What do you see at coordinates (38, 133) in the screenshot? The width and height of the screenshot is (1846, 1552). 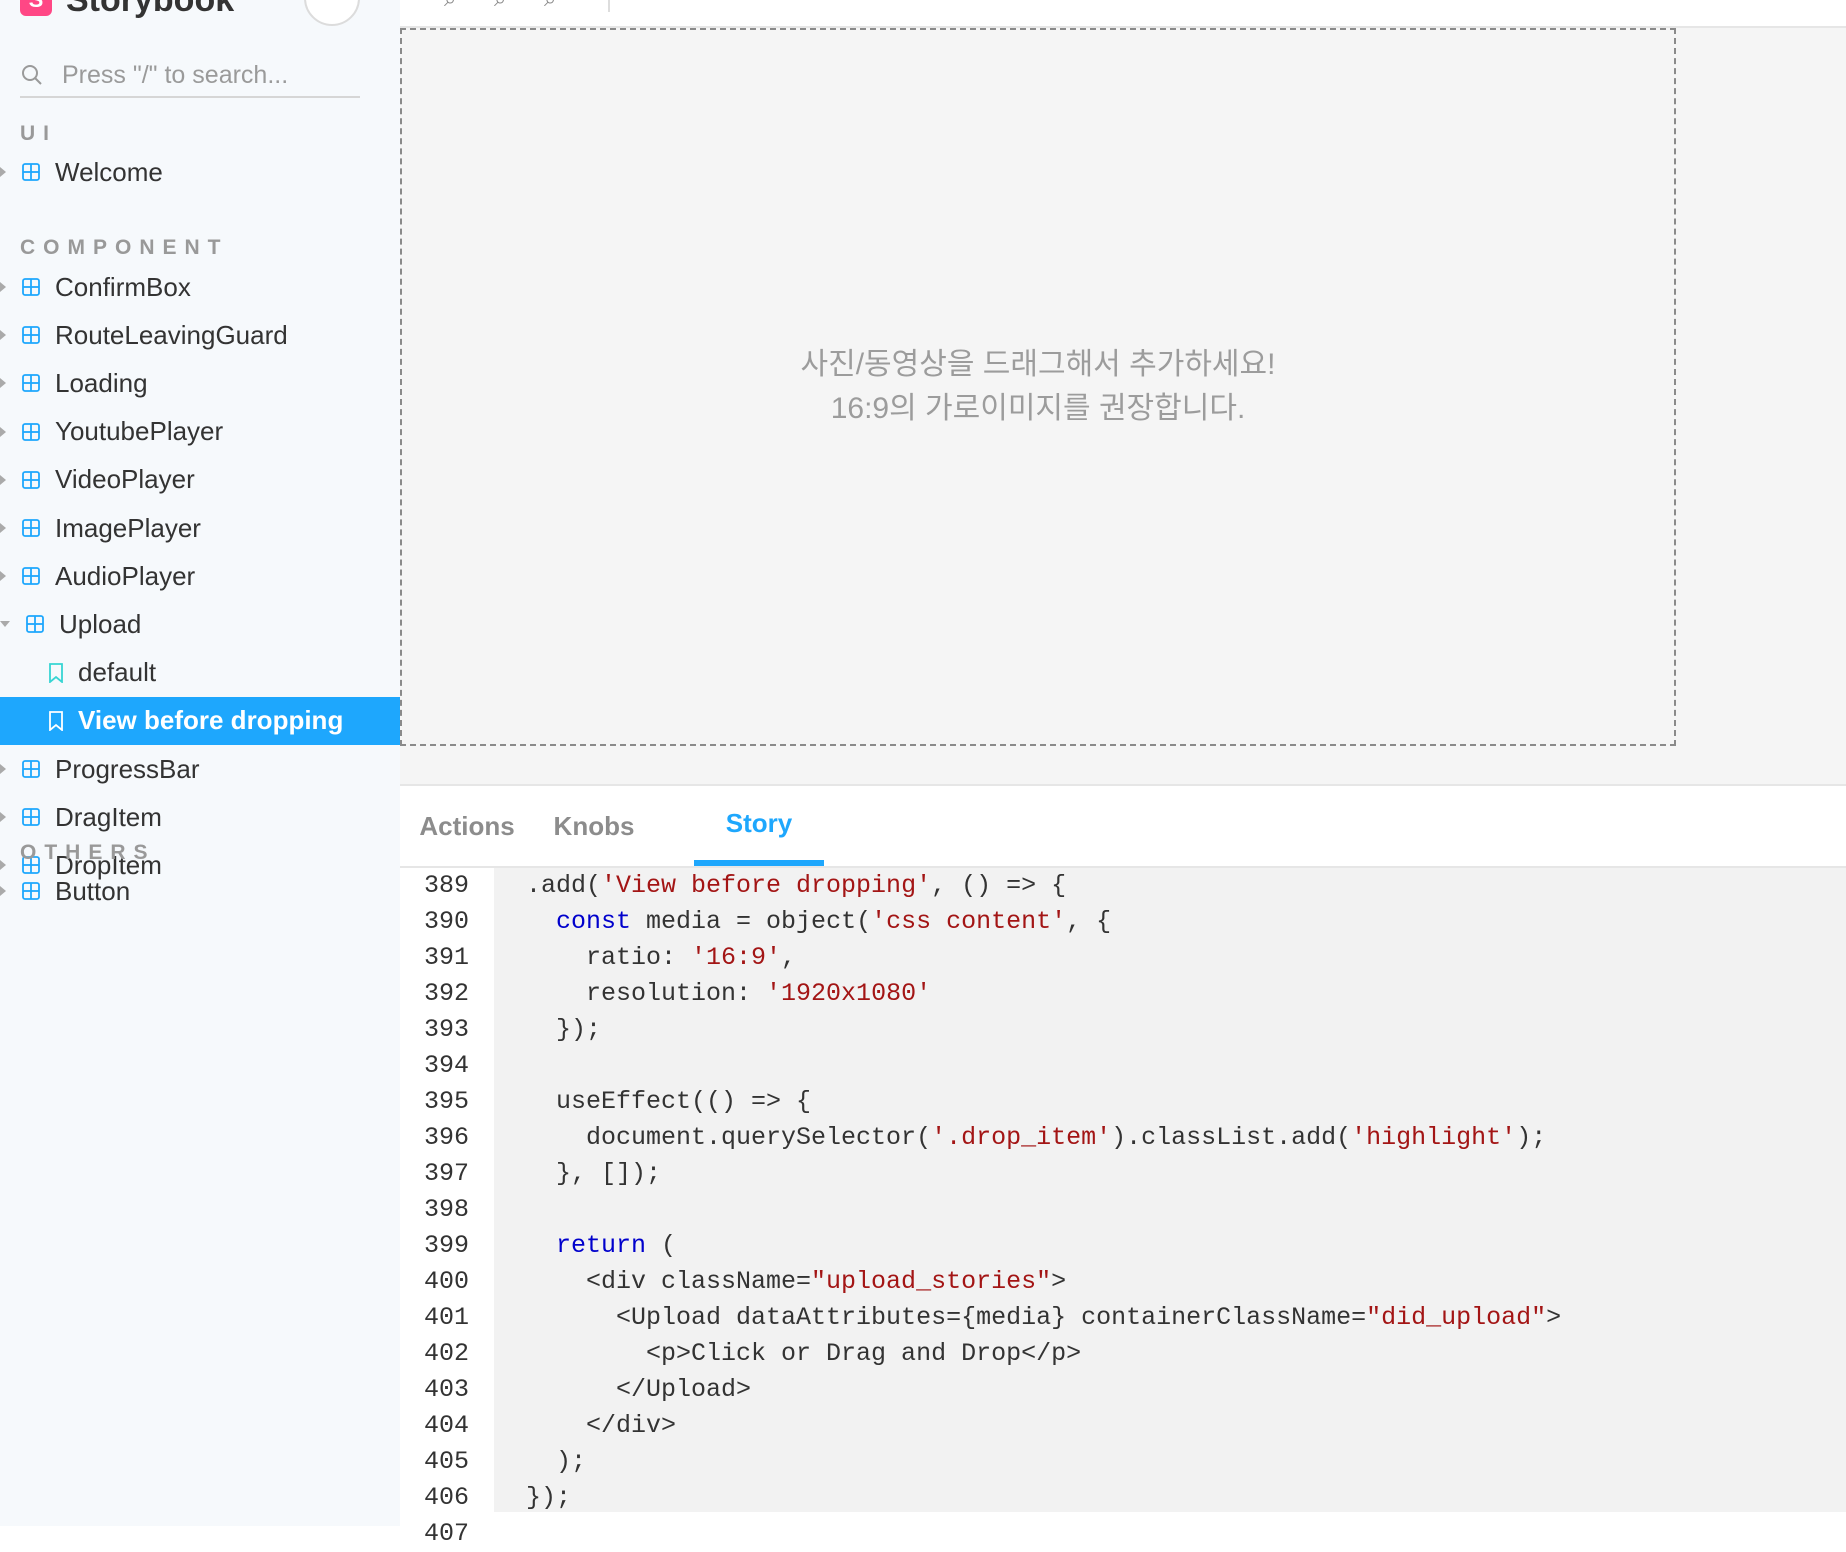 I see `section-title-ui: UI` at bounding box center [38, 133].